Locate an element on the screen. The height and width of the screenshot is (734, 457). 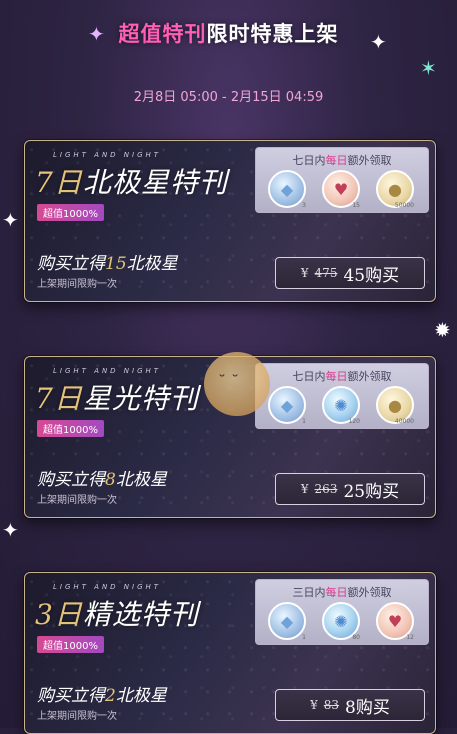
purchase-bonus: 购买立得15北极星 is located at coordinates (107, 264).